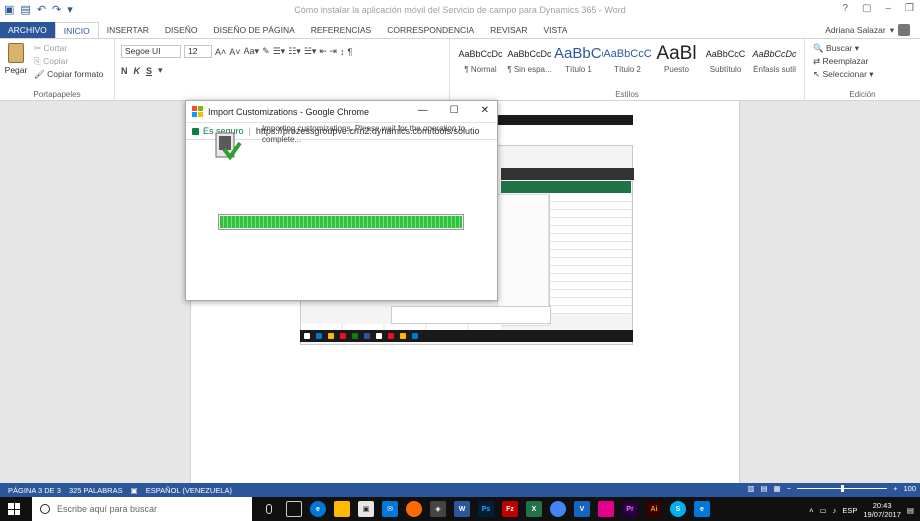 The width and height of the screenshot is (920, 521). What do you see at coordinates (454, 110) in the screenshot?
I see `popup-maximize-icon: ☐` at bounding box center [454, 110].